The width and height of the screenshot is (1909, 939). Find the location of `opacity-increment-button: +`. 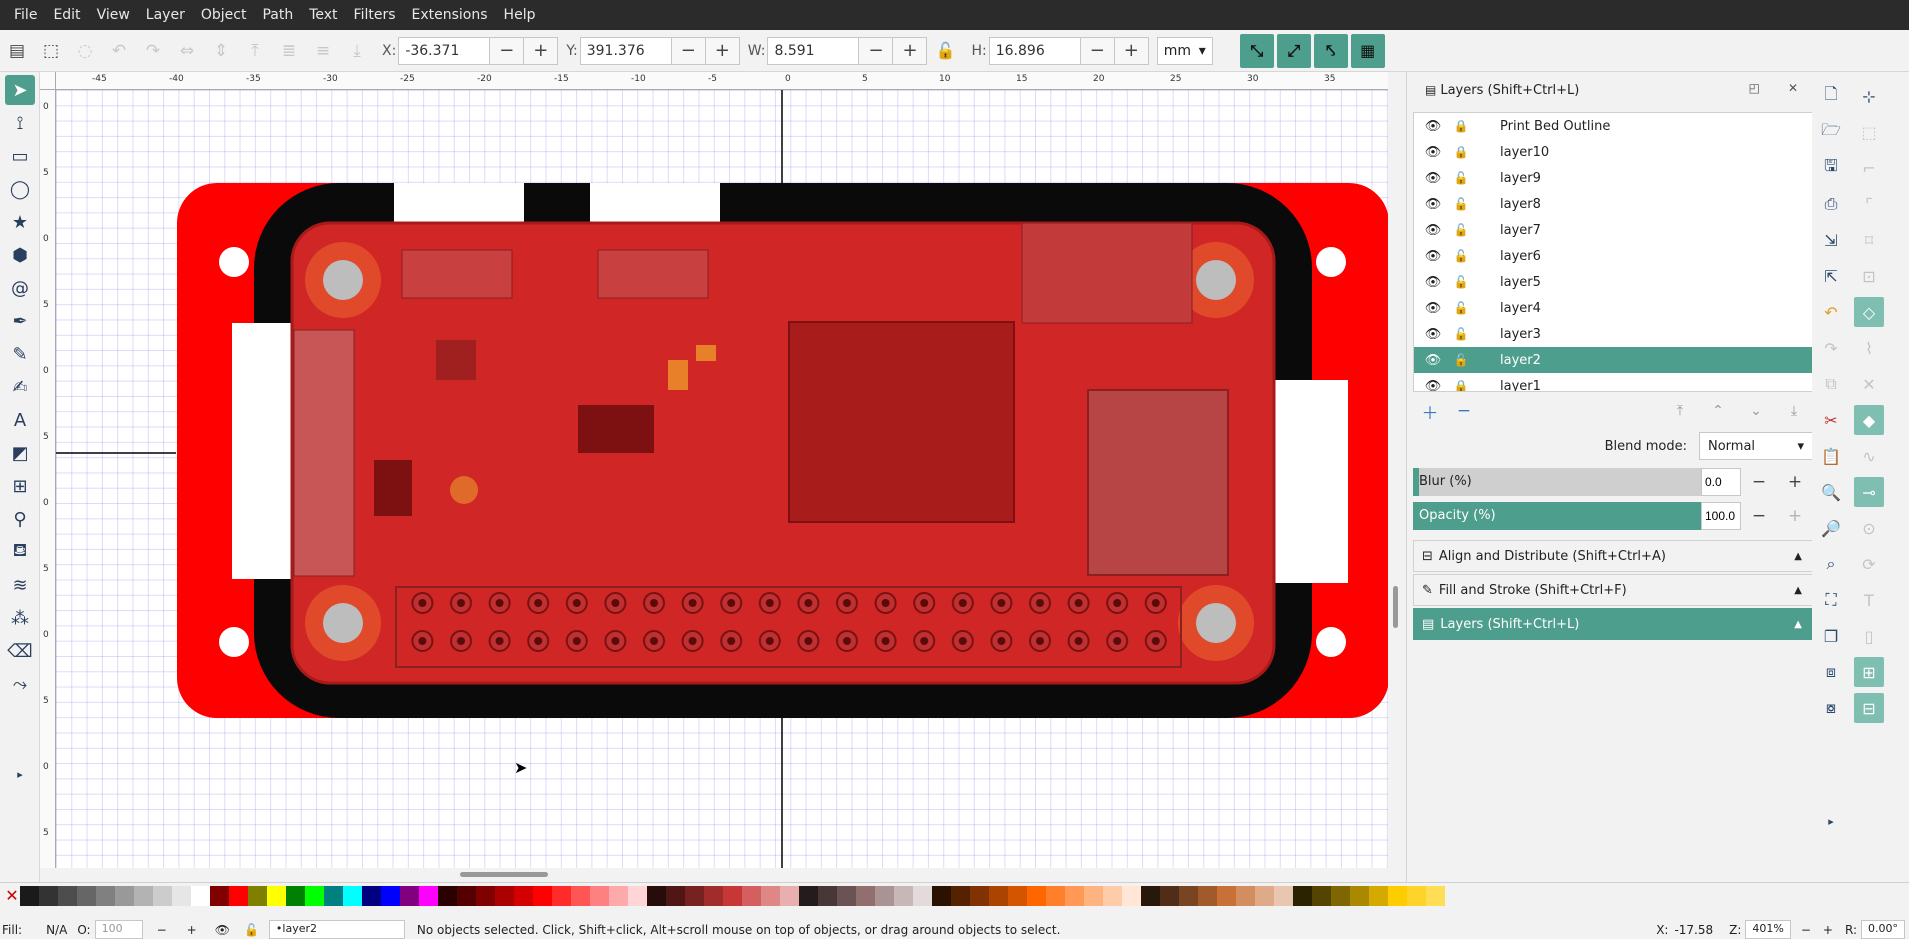

opacity-increment-button: + is located at coordinates (1795, 516).